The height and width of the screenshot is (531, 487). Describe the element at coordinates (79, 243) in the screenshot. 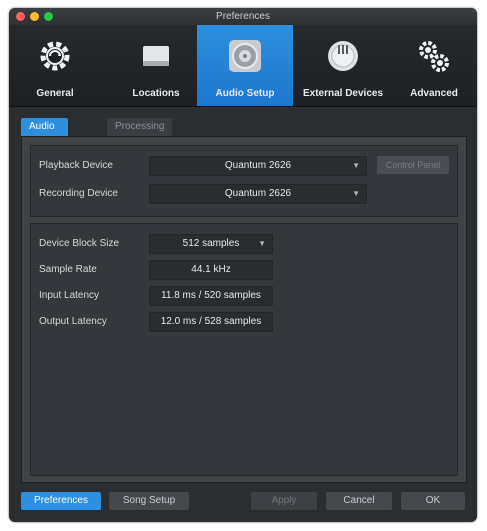

I see `block-size-label: Device Block Size` at that location.